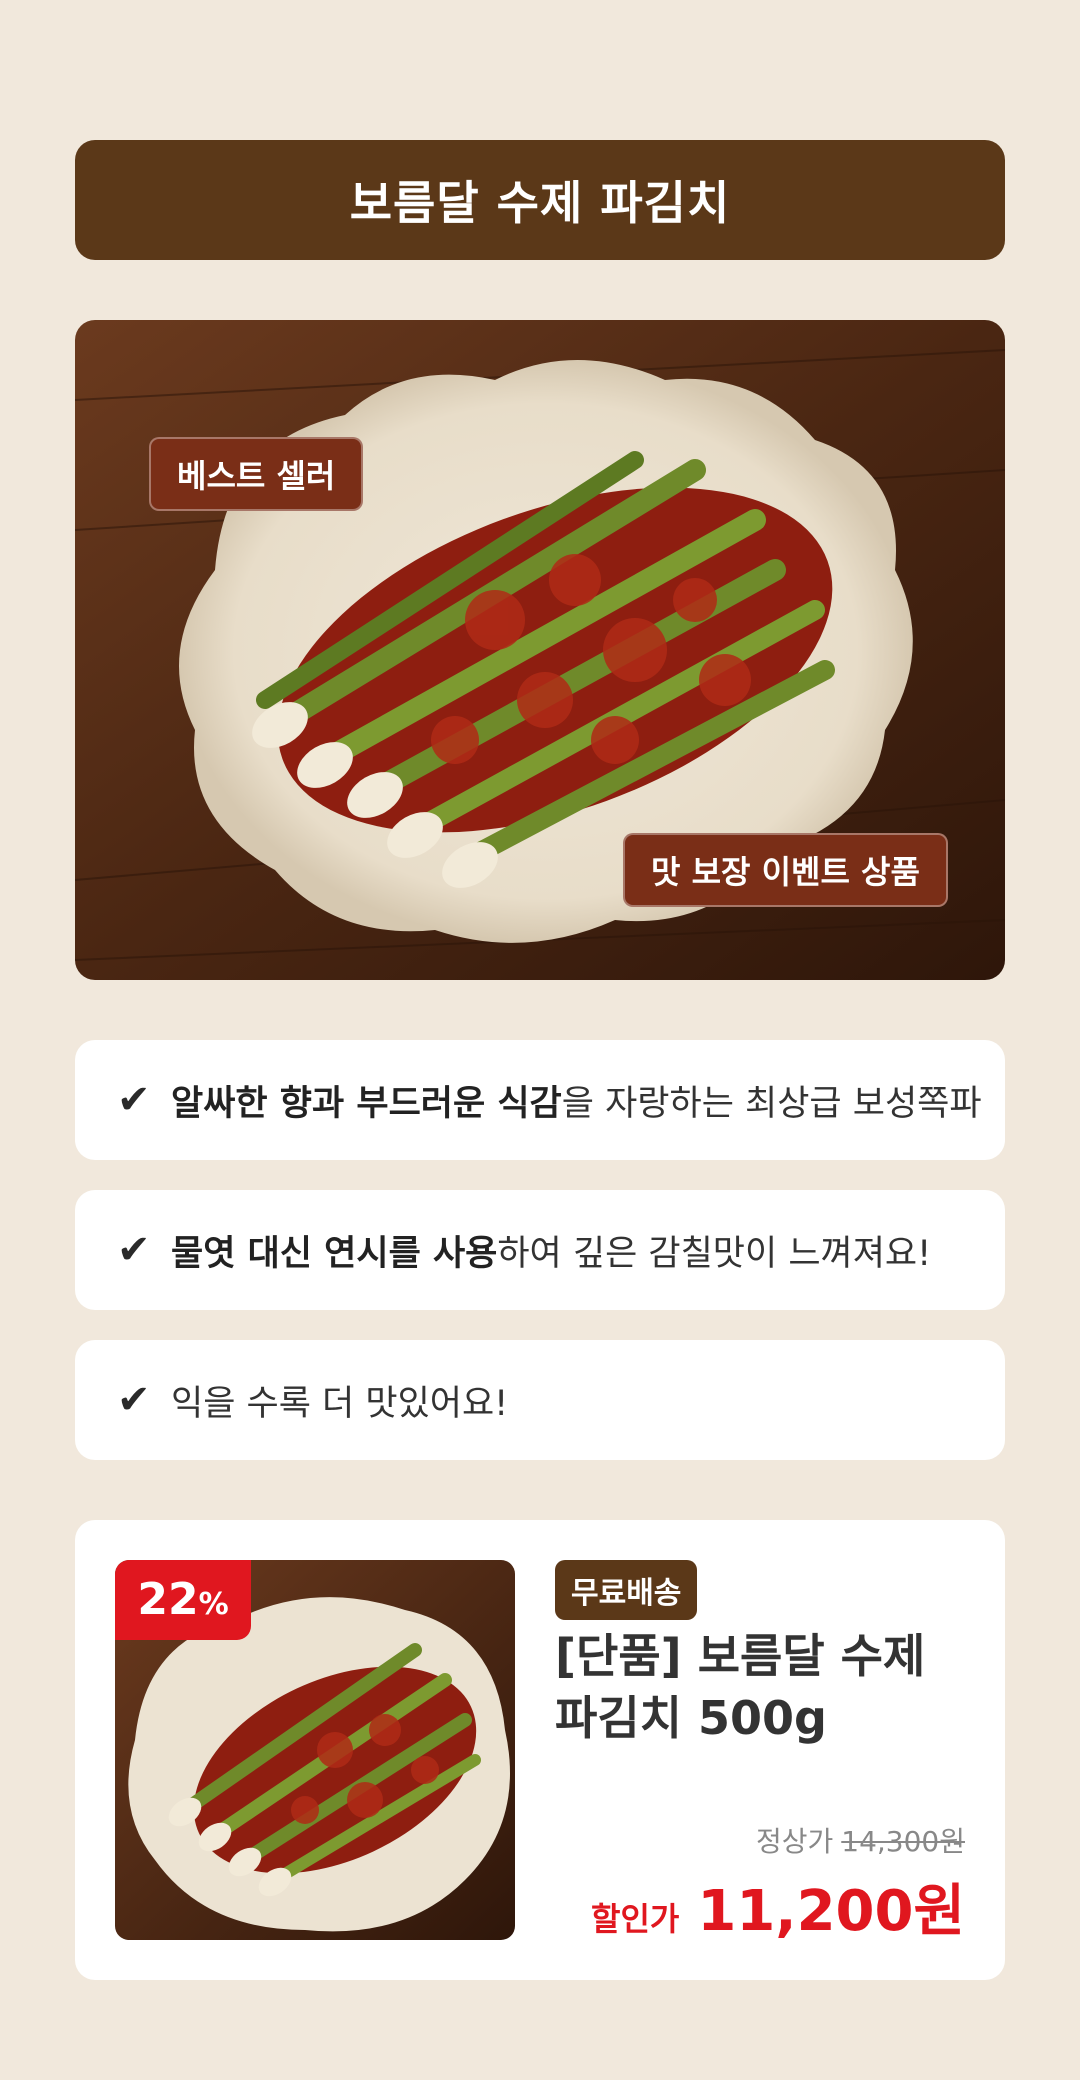  I want to click on sale-price: 11,200원, so click(831, 1911).